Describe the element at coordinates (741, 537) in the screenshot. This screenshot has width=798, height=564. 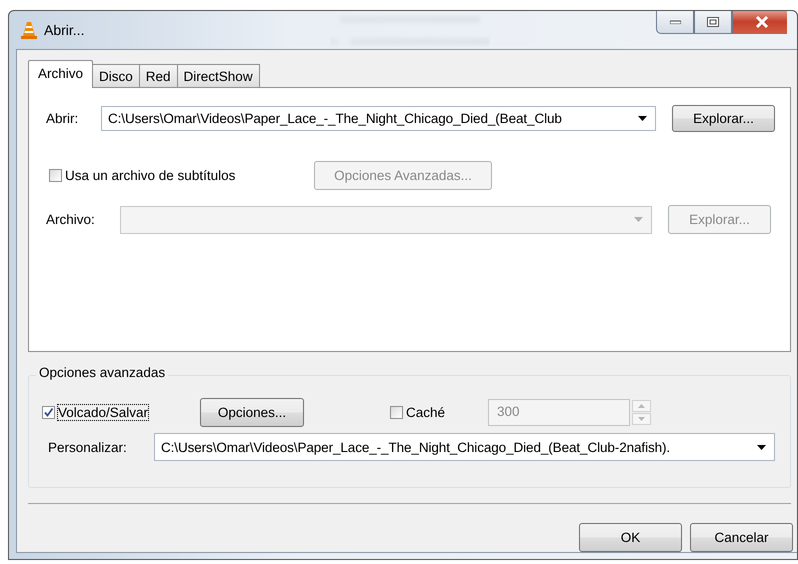
I see `cancel-button: Cancelar` at that location.